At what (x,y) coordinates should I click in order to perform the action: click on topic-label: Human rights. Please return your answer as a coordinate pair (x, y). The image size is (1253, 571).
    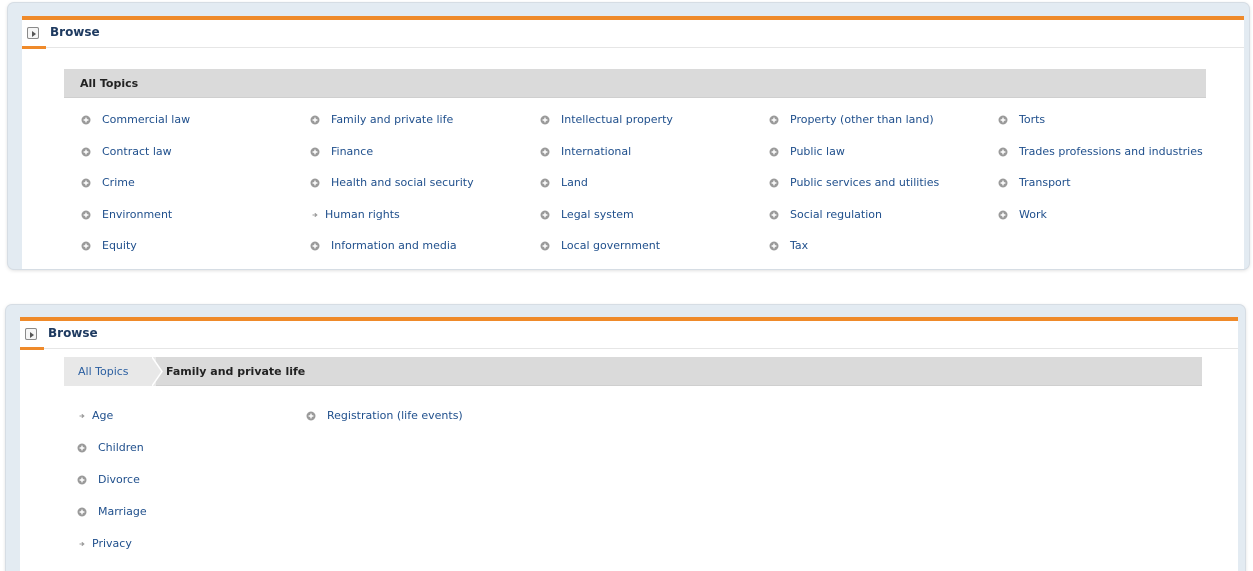
    Looking at the image, I should click on (362, 214).